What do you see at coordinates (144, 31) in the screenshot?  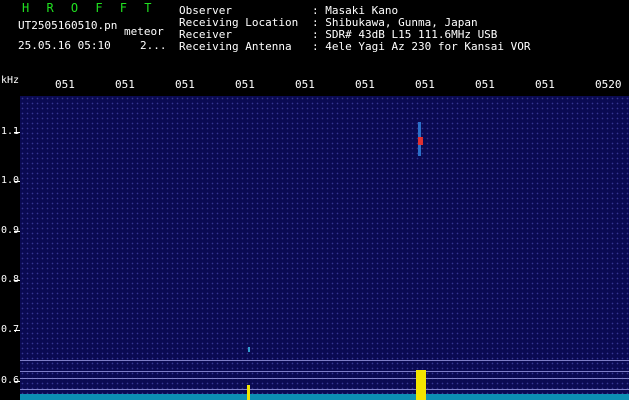 I see `meteor-label: meteor` at bounding box center [144, 31].